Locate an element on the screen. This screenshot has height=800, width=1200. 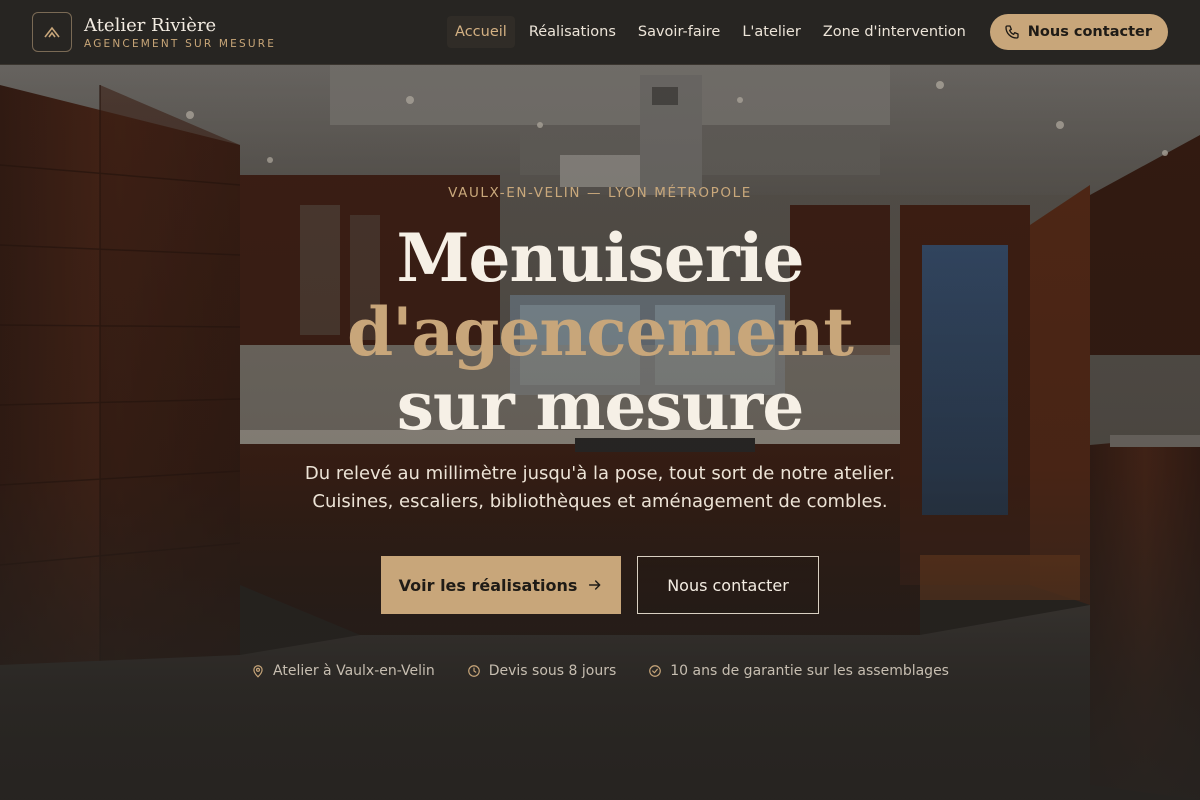
map-pin-icon is located at coordinates (258, 671).